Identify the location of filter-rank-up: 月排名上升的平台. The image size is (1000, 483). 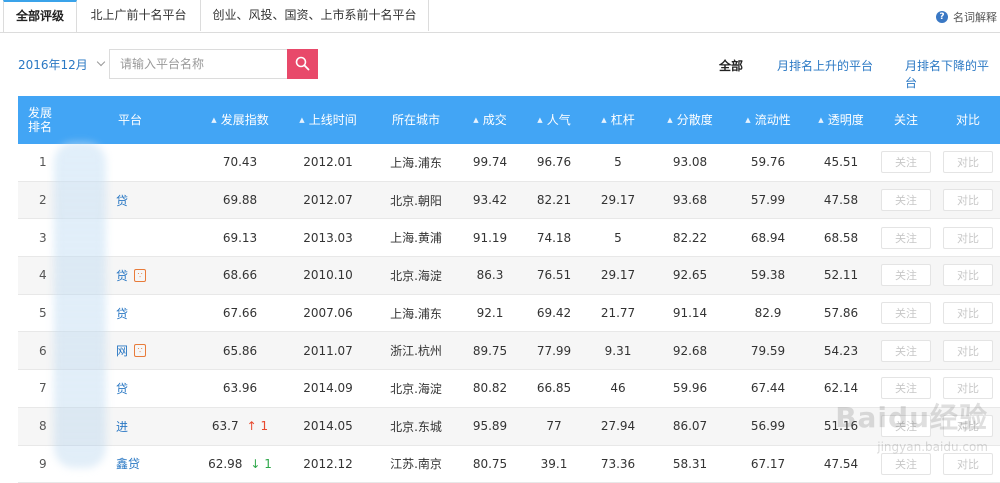
(825, 65).